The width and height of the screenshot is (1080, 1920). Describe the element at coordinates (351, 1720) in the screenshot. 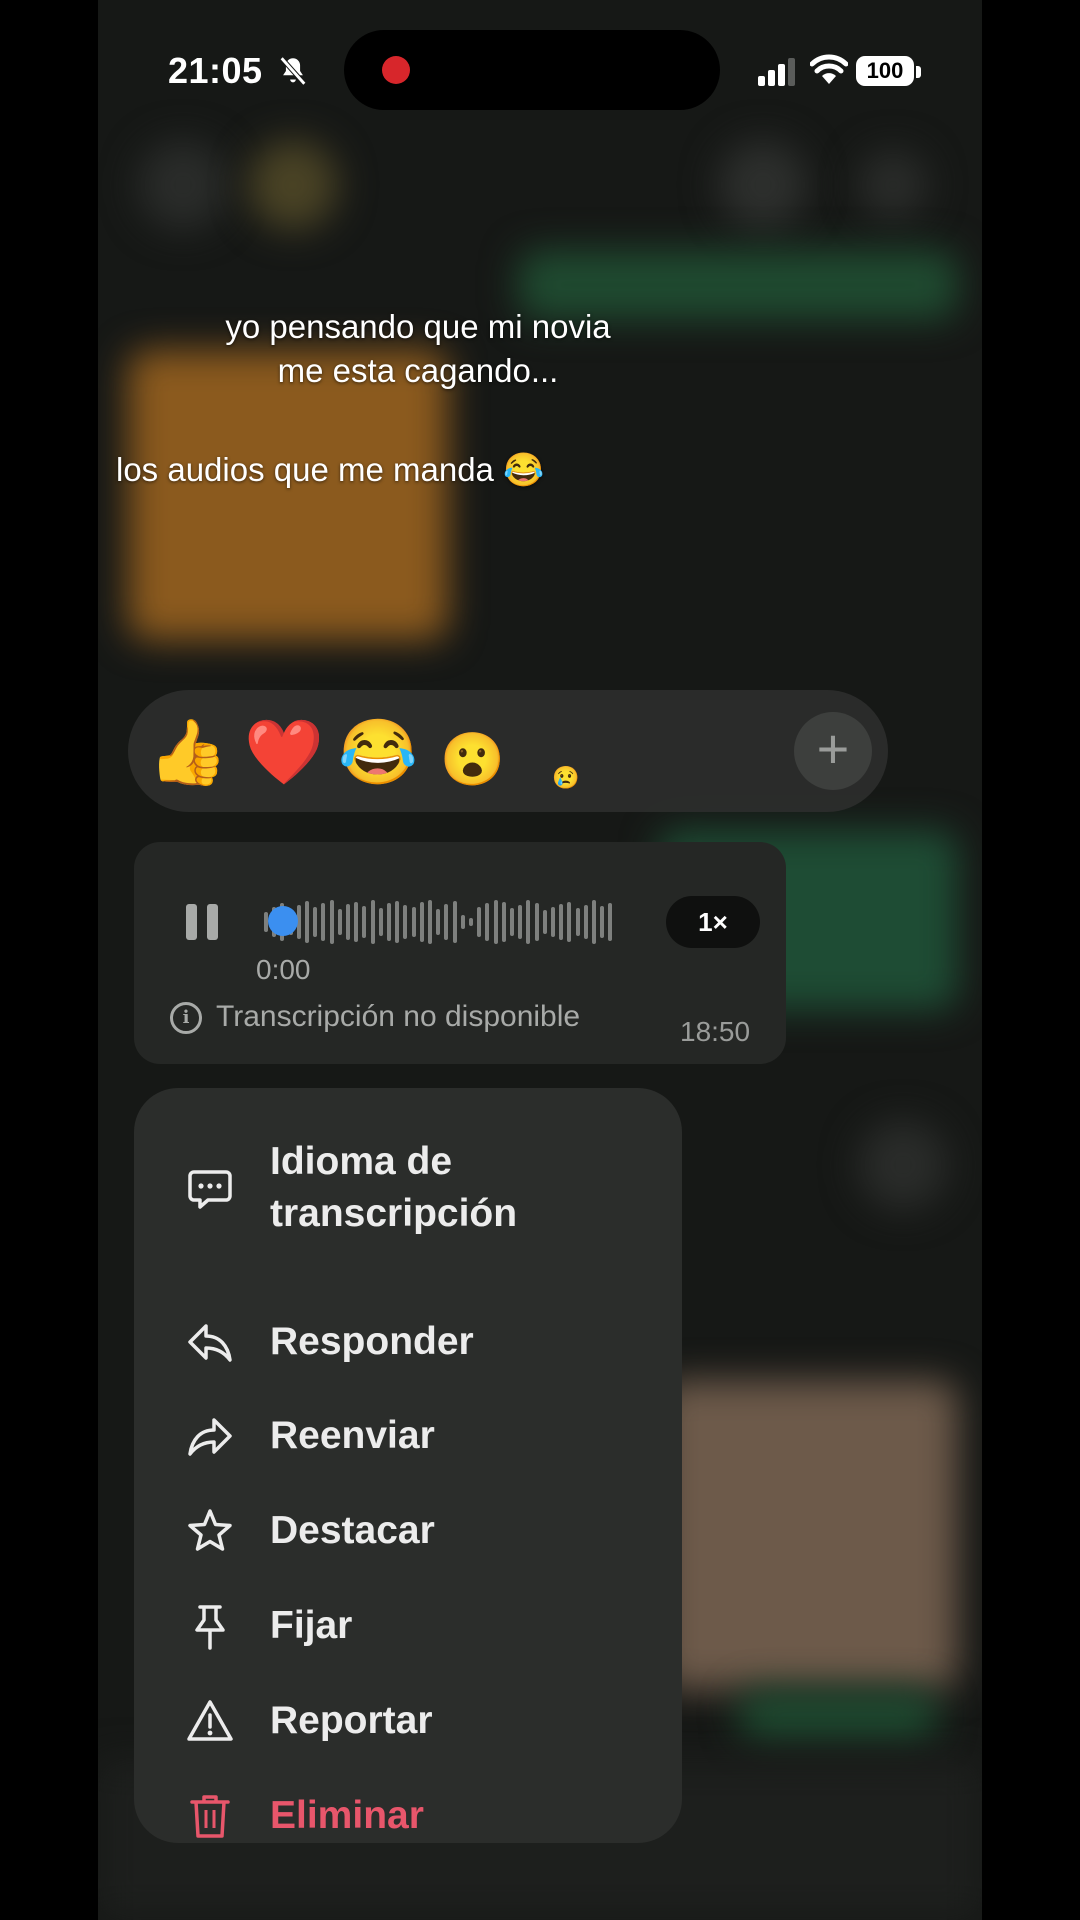

I see `menu-item-label: Reportar` at that location.